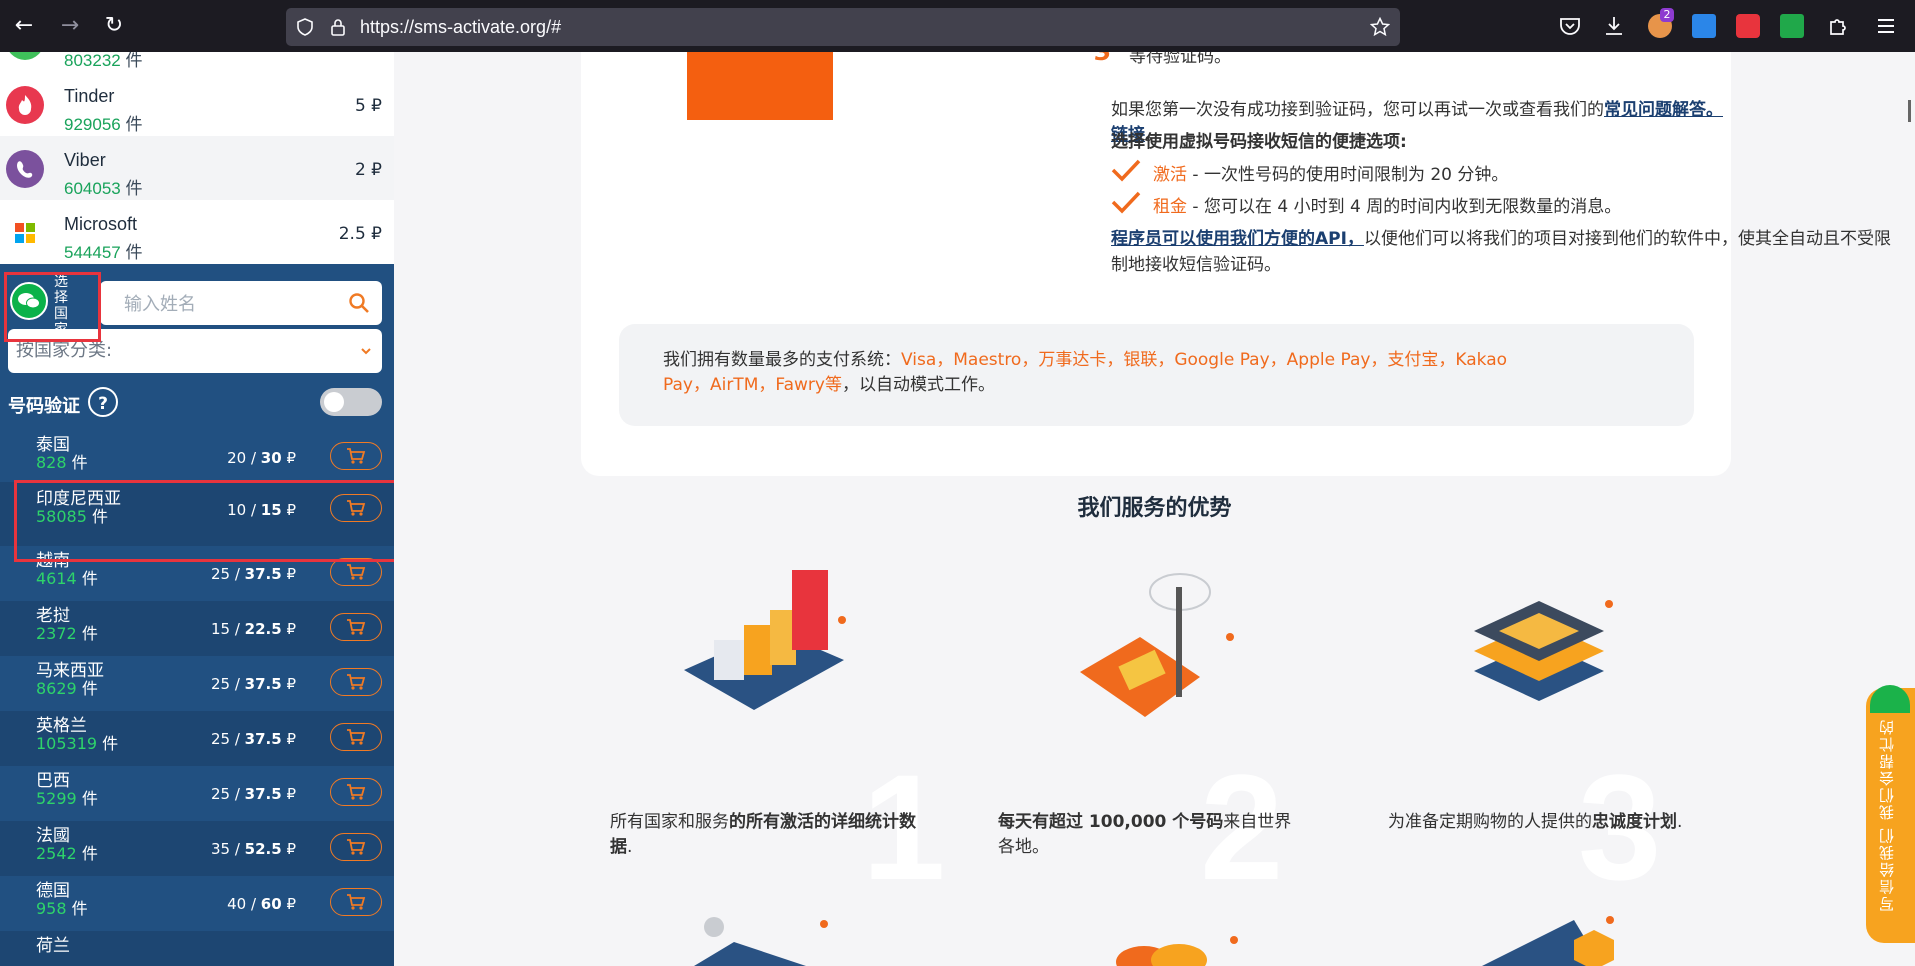 This screenshot has height=966, width=1915. Describe the element at coordinates (1838, 26) in the screenshot. I see `extensions-puzzle-icon` at that location.